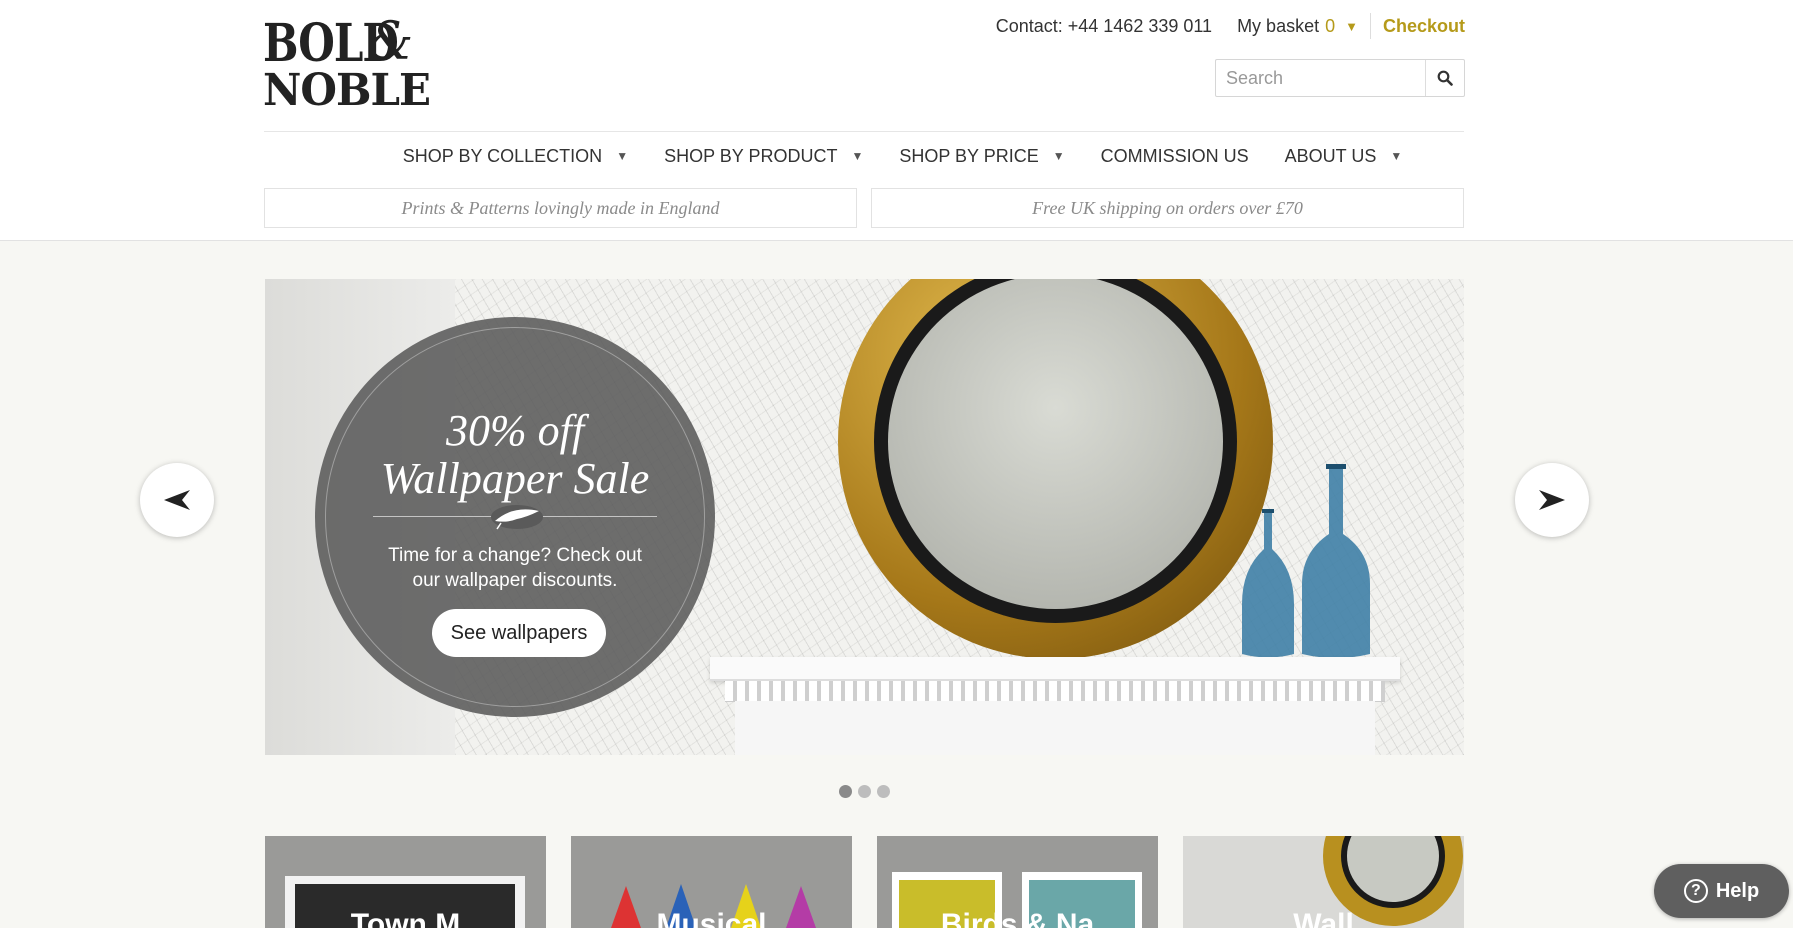  What do you see at coordinates (1424, 26) in the screenshot?
I see `checkout-link: Checkout` at bounding box center [1424, 26].